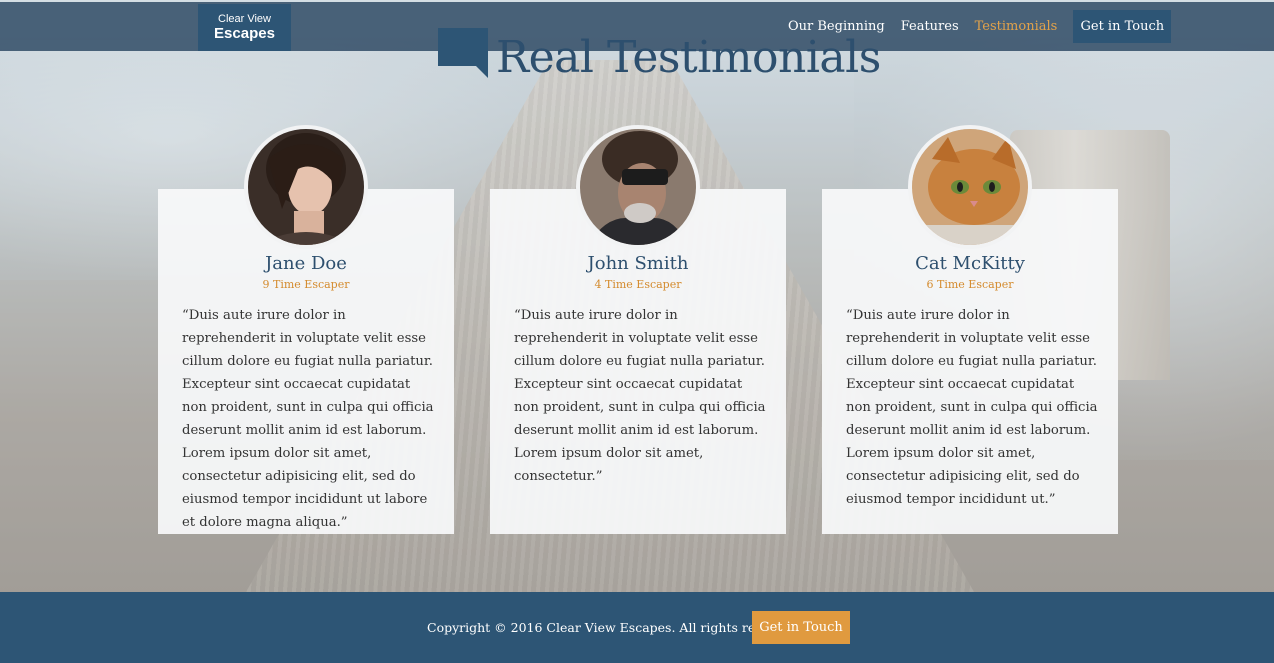 This screenshot has width=1274, height=663. Describe the element at coordinates (930, 26) in the screenshot. I see `nav-item-features: Features` at that location.